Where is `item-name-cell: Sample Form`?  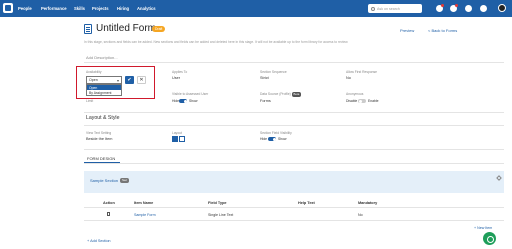 item-name-cell: Sample Form is located at coordinates (145, 215).